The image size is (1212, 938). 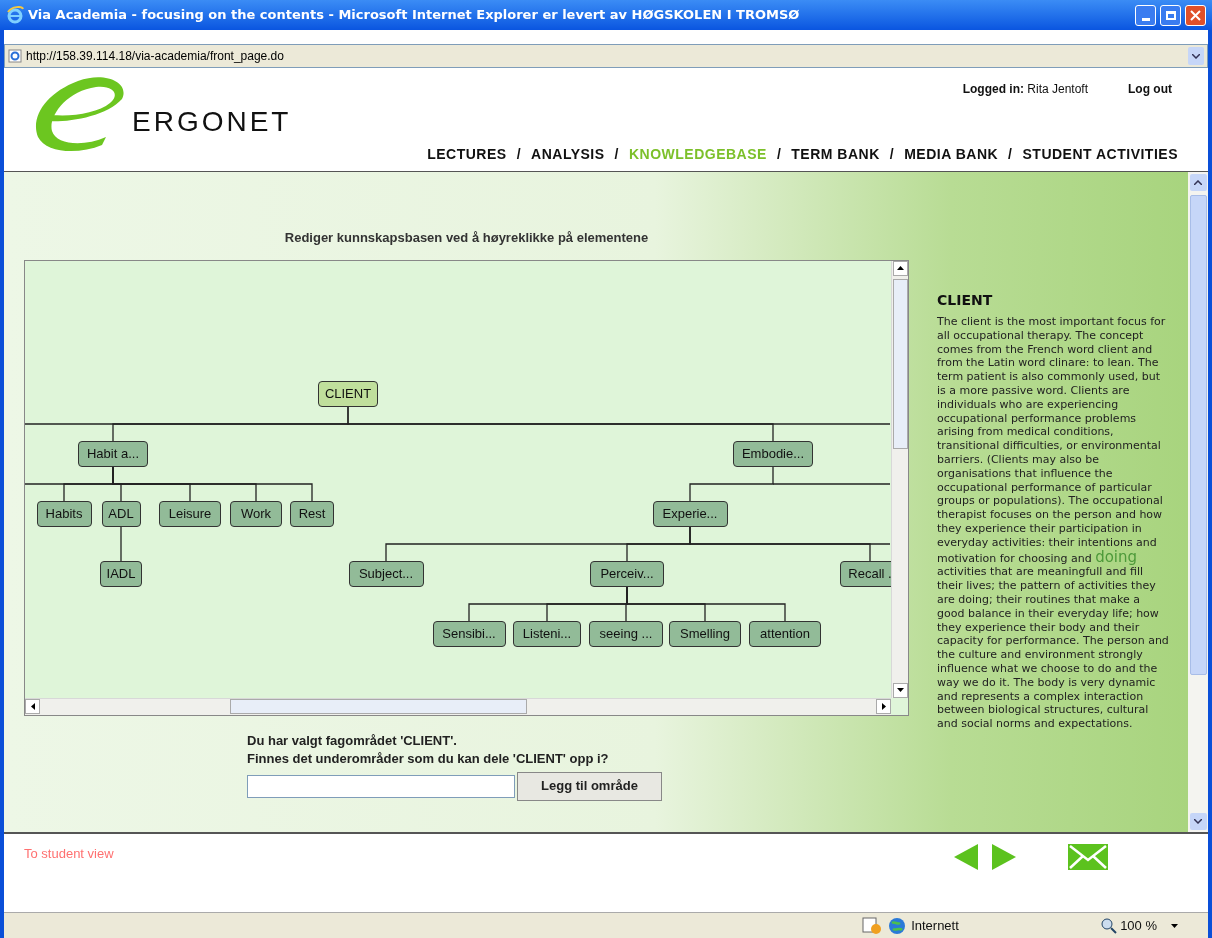 What do you see at coordinates (966, 857) in the screenshot?
I see `back-arrow-icon` at bounding box center [966, 857].